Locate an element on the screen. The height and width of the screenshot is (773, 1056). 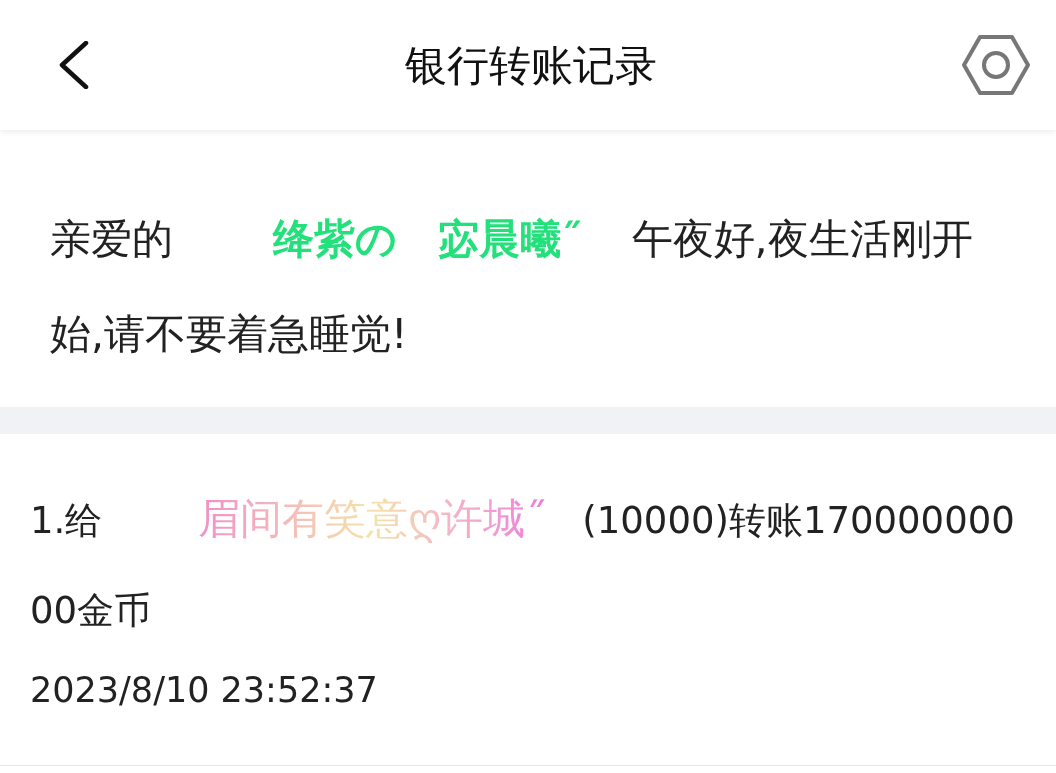
page-title: 银行转账记录 is located at coordinates (531, 65).